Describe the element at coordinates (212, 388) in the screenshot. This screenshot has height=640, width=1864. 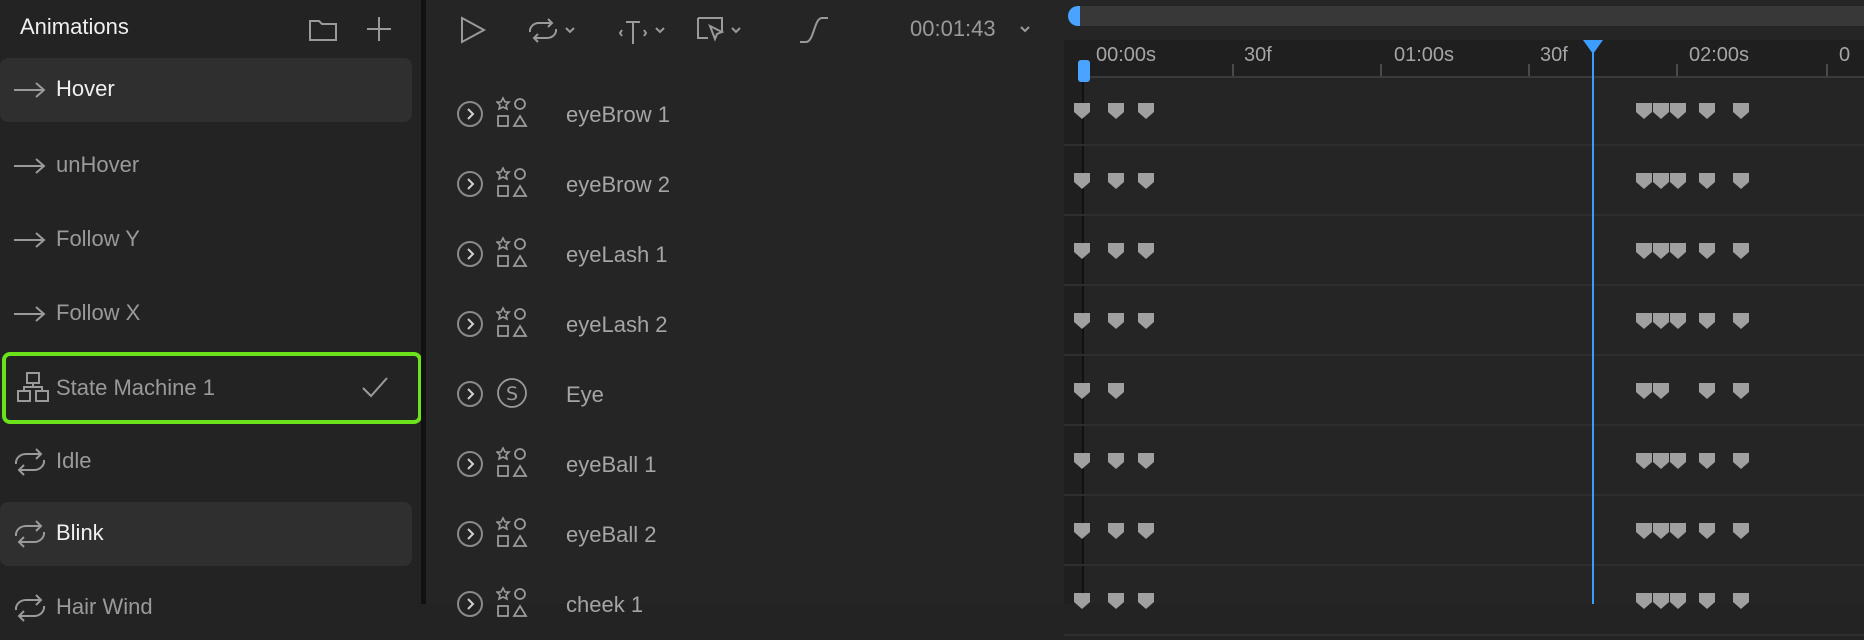
I see `animation-item-state-machine-1: State Machine 1` at that location.